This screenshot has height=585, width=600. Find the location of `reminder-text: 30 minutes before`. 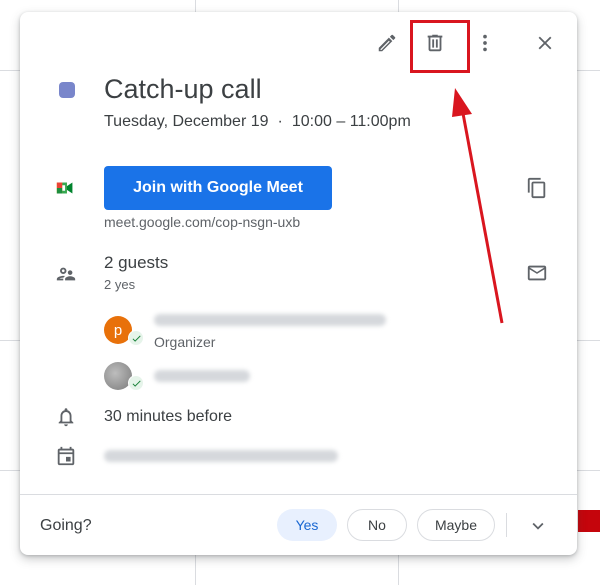

reminder-text: 30 minutes before is located at coordinates (168, 416).